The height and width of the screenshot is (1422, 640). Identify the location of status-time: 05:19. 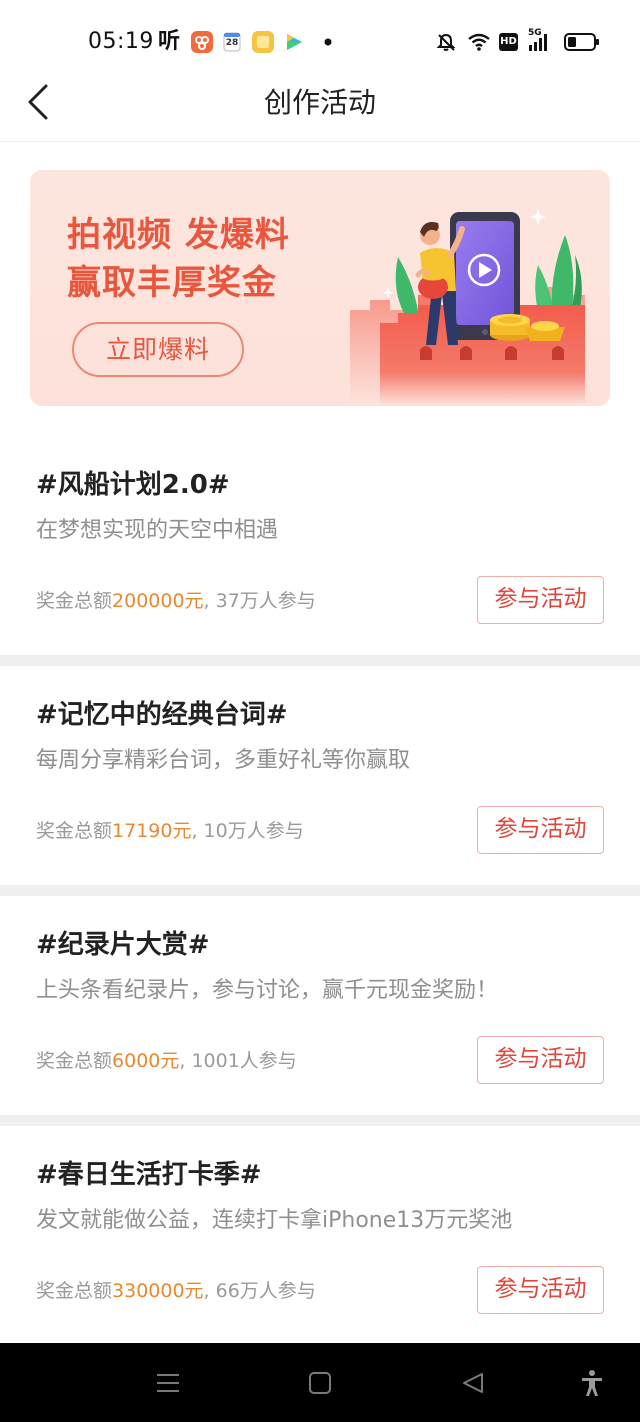
(121, 41).